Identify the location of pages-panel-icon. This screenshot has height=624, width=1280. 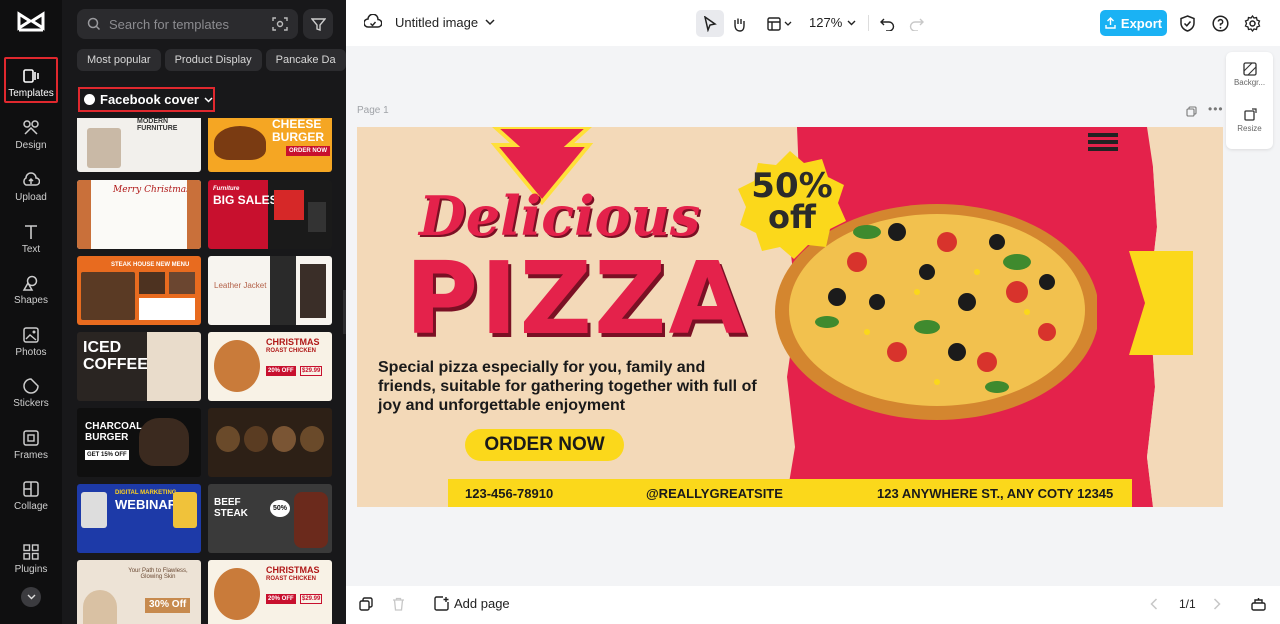
(1258, 604).